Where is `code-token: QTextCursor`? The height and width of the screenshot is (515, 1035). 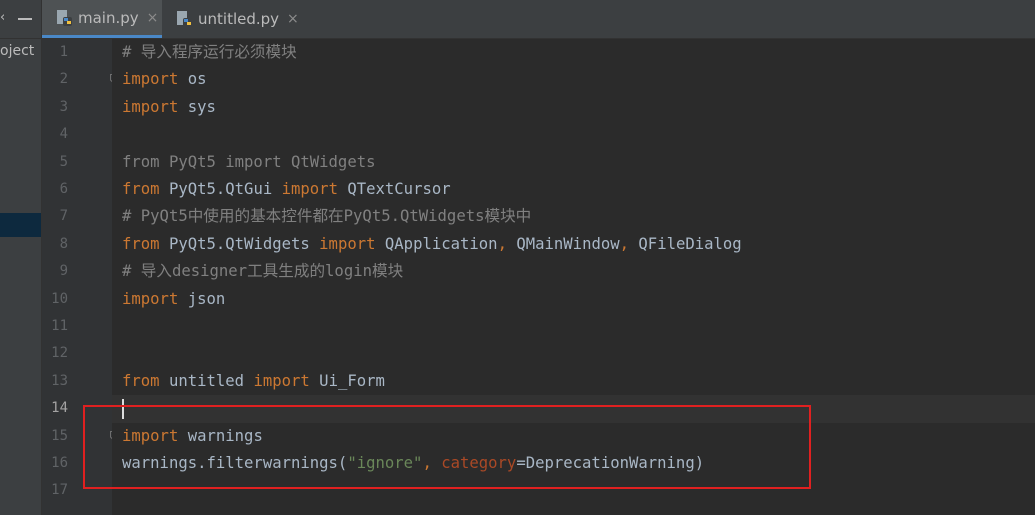
code-token: QTextCursor is located at coordinates (394, 189).